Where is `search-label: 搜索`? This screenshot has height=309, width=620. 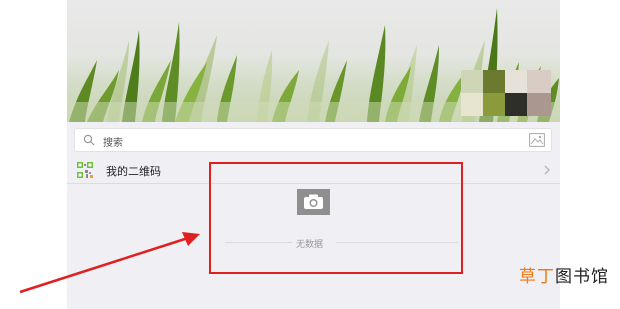 search-label: 搜索 is located at coordinates (113, 143).